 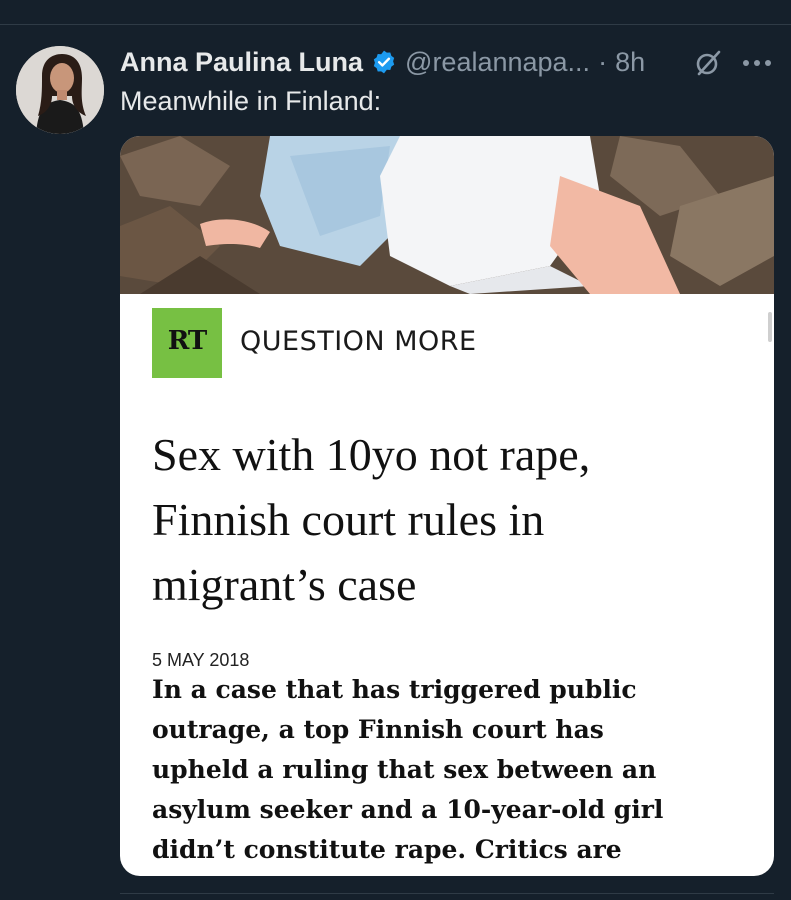 I want to click on rt-tagline: QUESTION MORE, so click(x=358, y=341).